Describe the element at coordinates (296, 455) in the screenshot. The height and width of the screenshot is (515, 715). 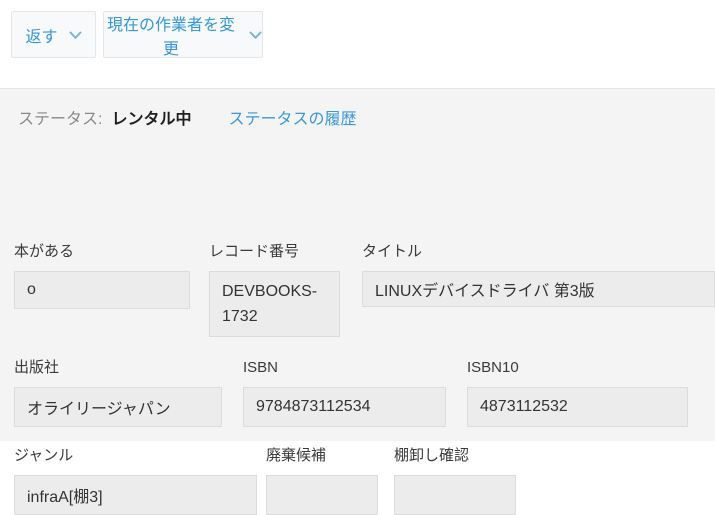
I see `field-disposal-candidate-label: 廃棄候補` at that location.